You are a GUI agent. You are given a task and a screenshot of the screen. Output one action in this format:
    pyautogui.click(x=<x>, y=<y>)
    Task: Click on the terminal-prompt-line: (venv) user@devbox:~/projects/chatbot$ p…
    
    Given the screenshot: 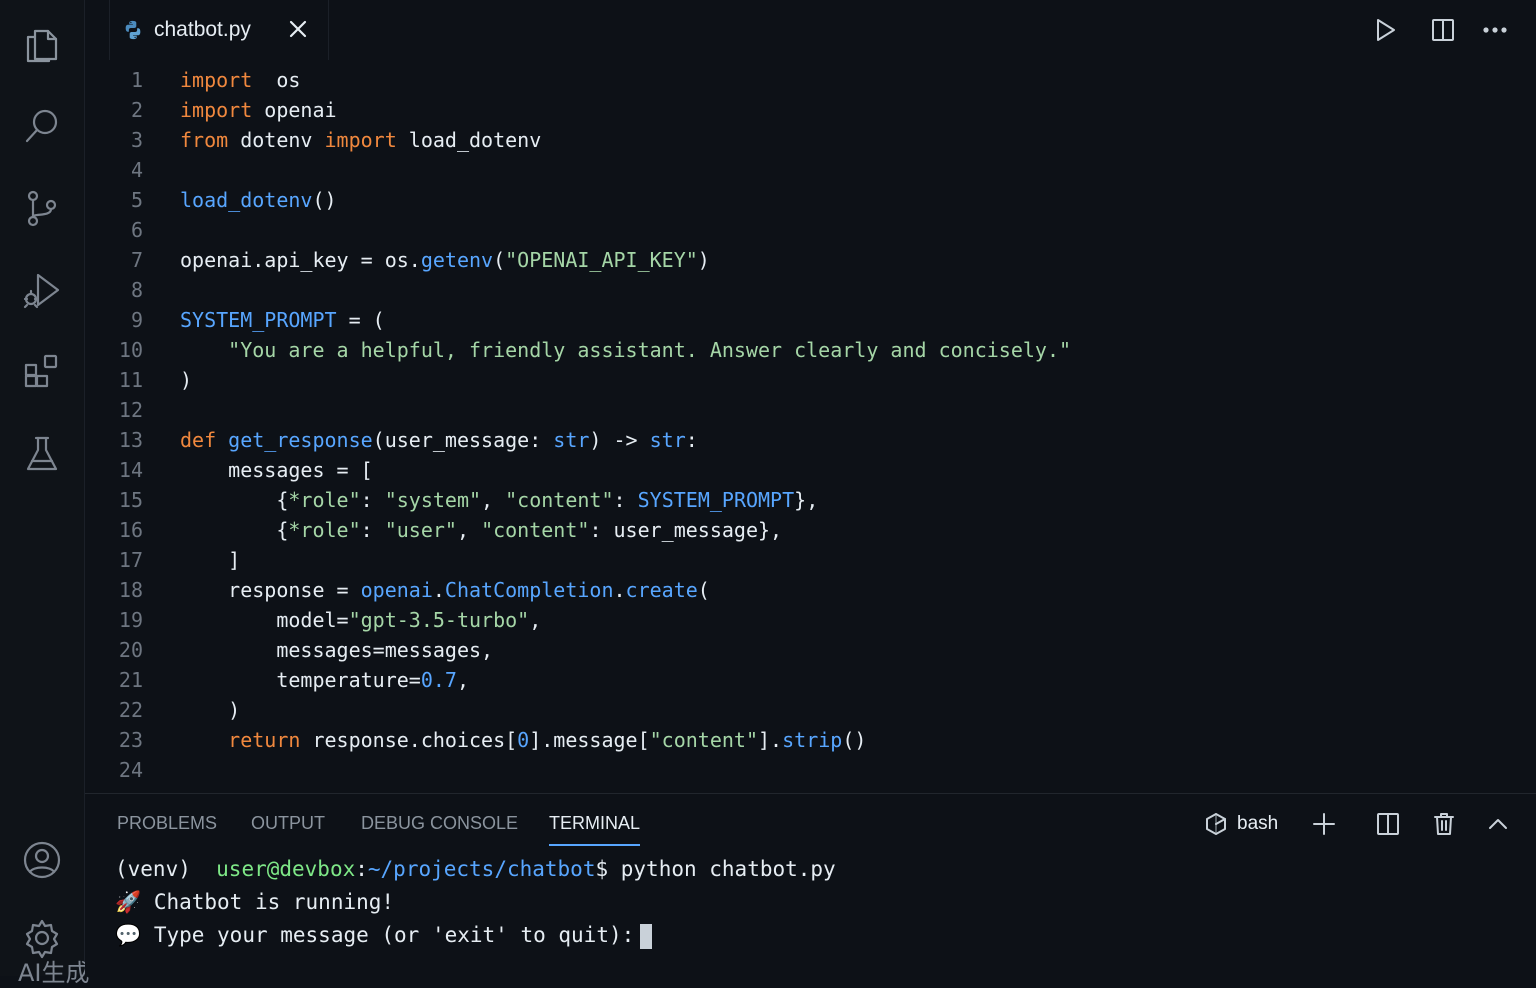 What is the action you would take?
    pyautogui.click(x=475, y=869)
    